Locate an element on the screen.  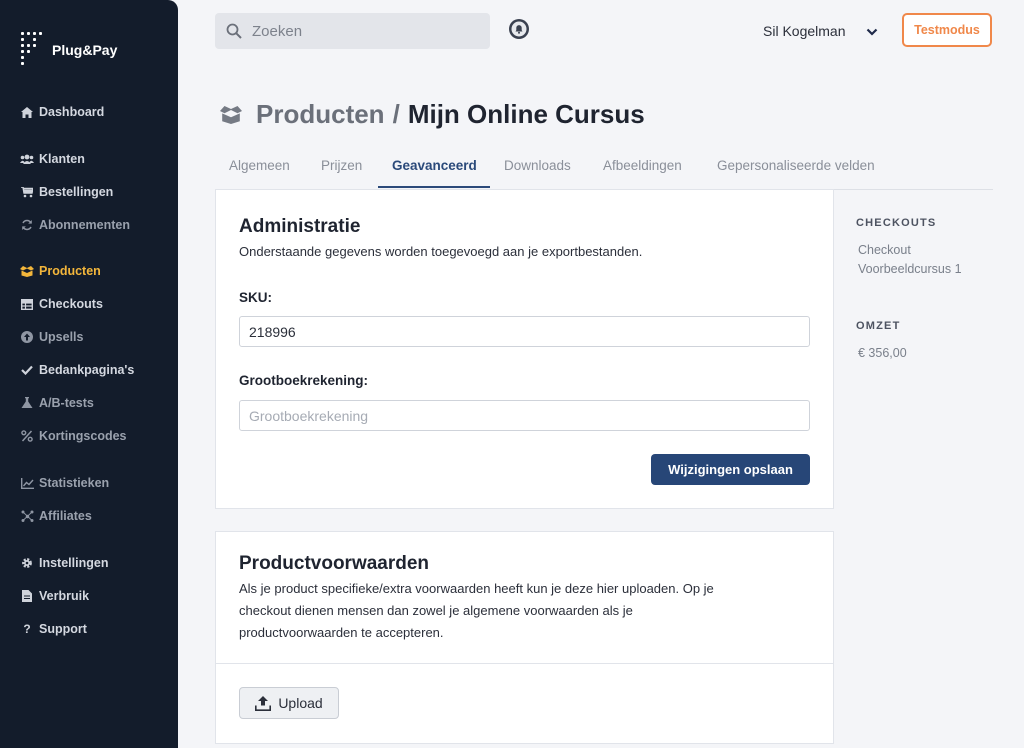
sku-field is located at coordinates (524, 331).